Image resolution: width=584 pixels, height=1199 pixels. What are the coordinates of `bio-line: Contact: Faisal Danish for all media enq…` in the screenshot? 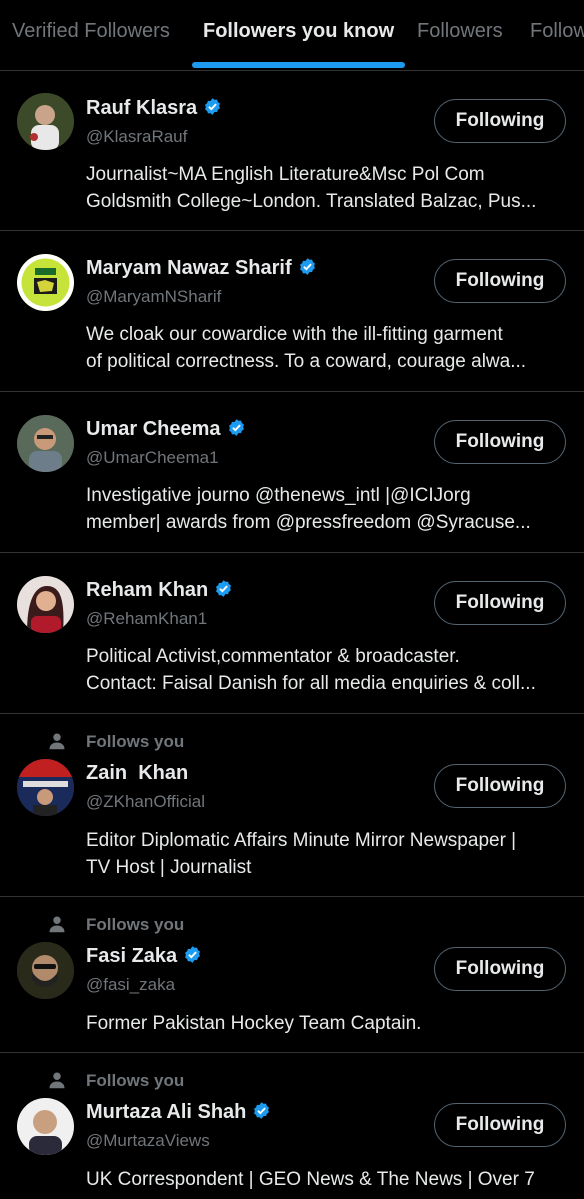 It's located at (311, 683).